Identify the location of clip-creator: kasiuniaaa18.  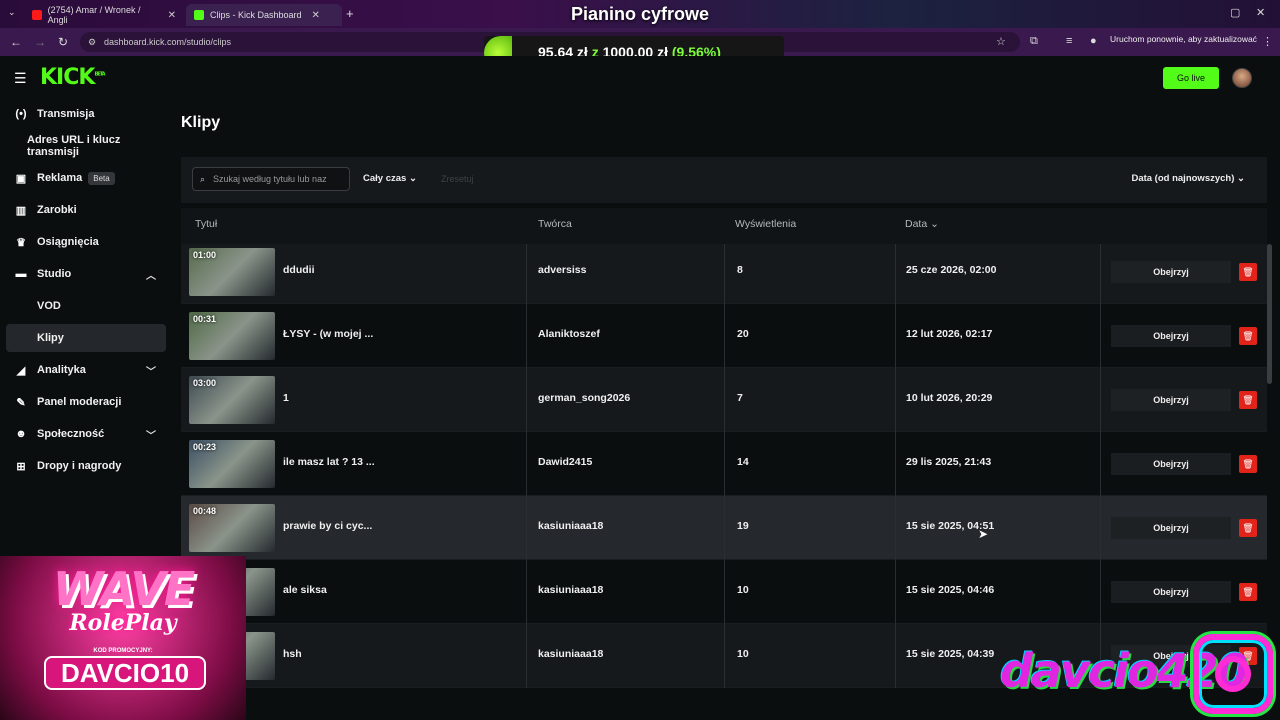
(571, 526).